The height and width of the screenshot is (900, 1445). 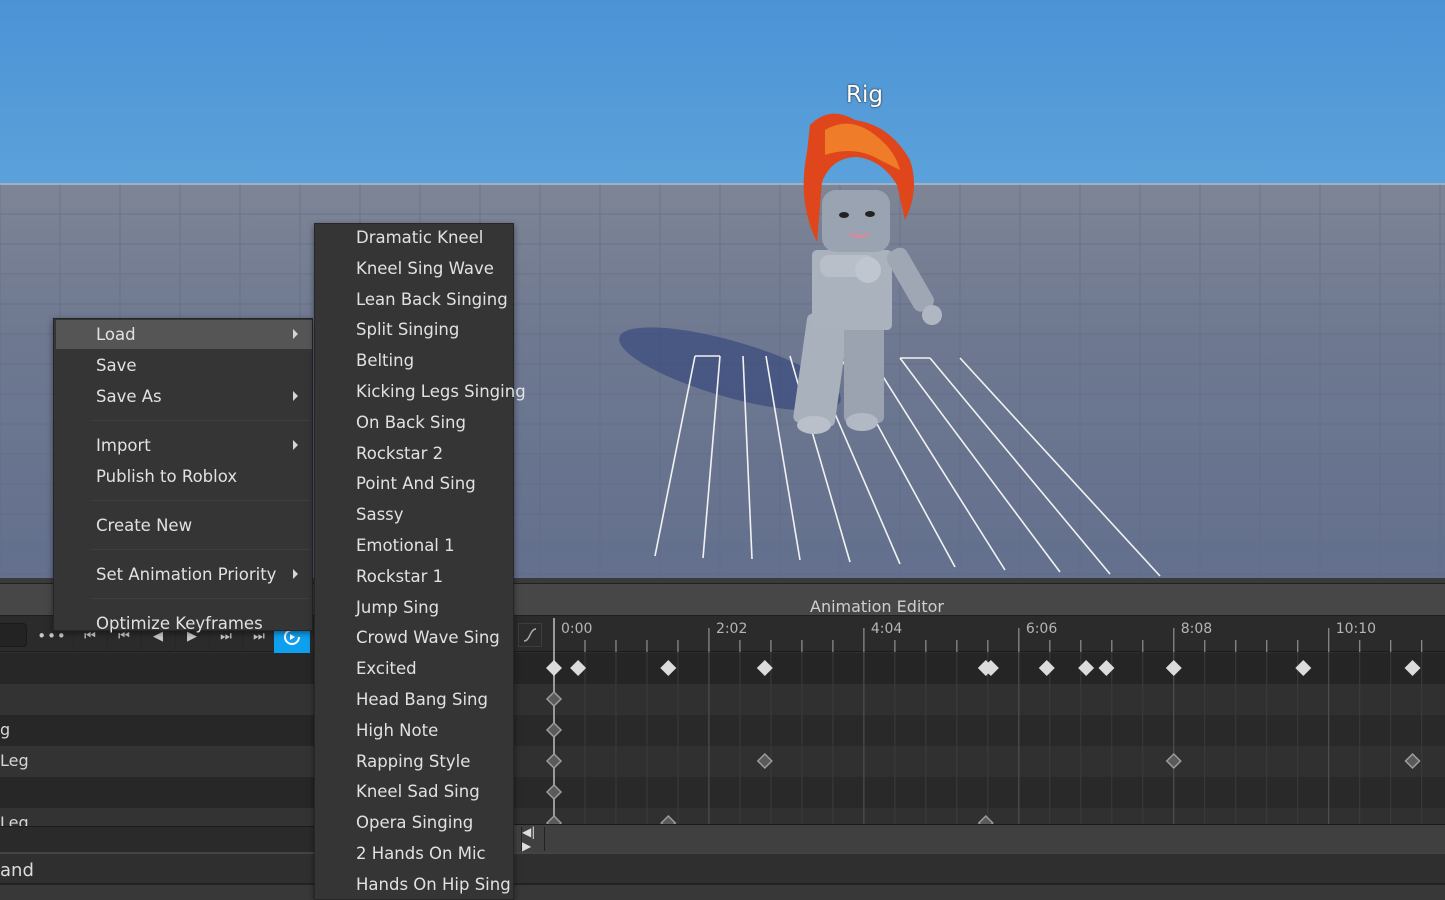 I want to click on animation-name: Kneel Sing Wave, so click(x=425, y=268).